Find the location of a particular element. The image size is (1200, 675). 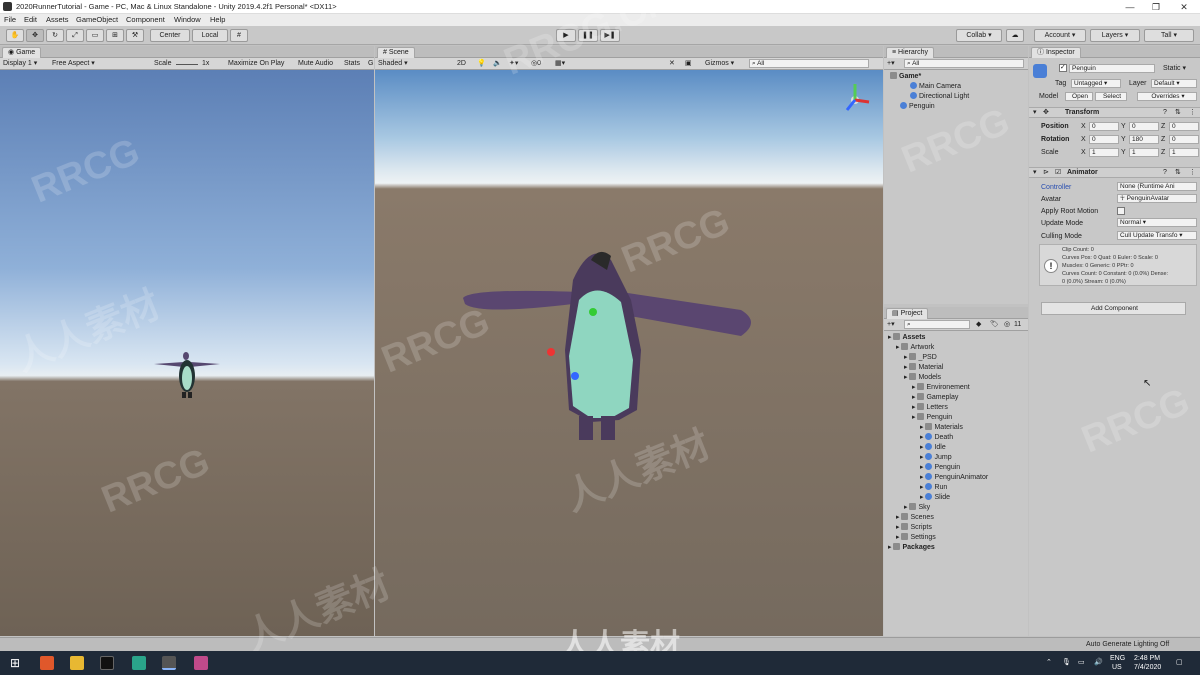

select-button: Select is located at coordinates (1111, 96).